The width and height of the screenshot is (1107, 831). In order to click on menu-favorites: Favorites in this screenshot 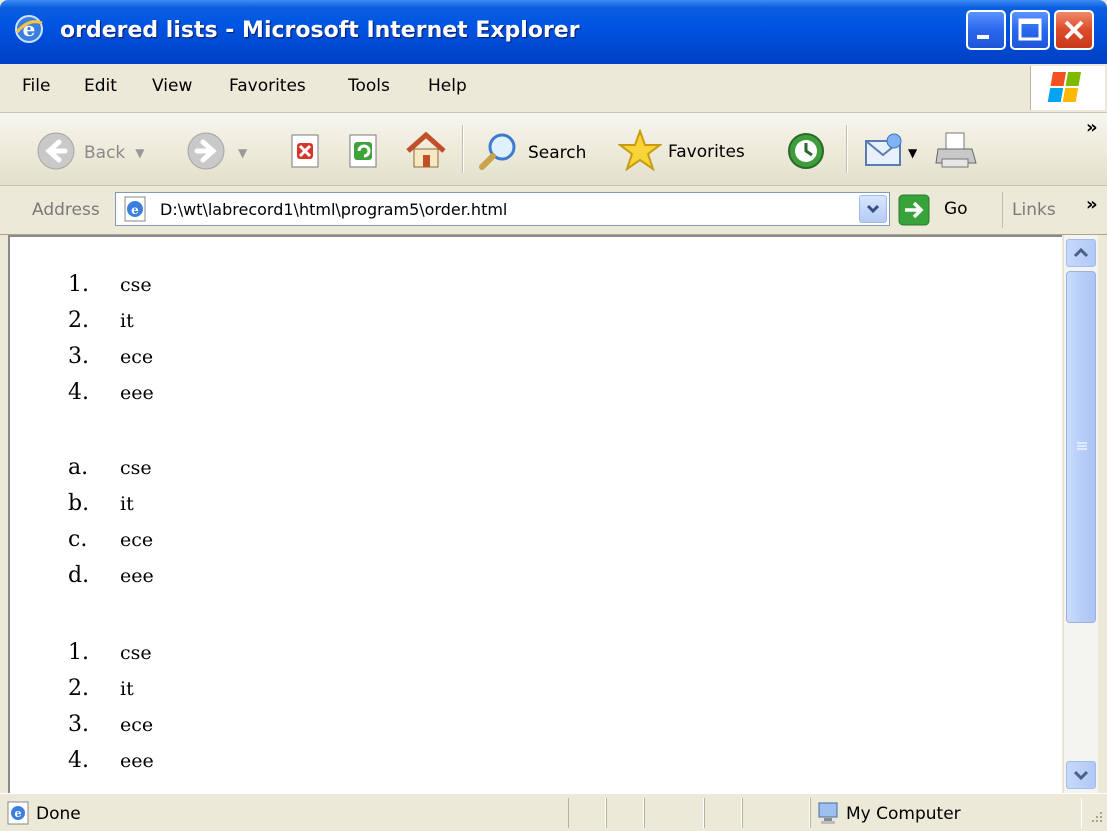, I will do `click(267, 86)`.